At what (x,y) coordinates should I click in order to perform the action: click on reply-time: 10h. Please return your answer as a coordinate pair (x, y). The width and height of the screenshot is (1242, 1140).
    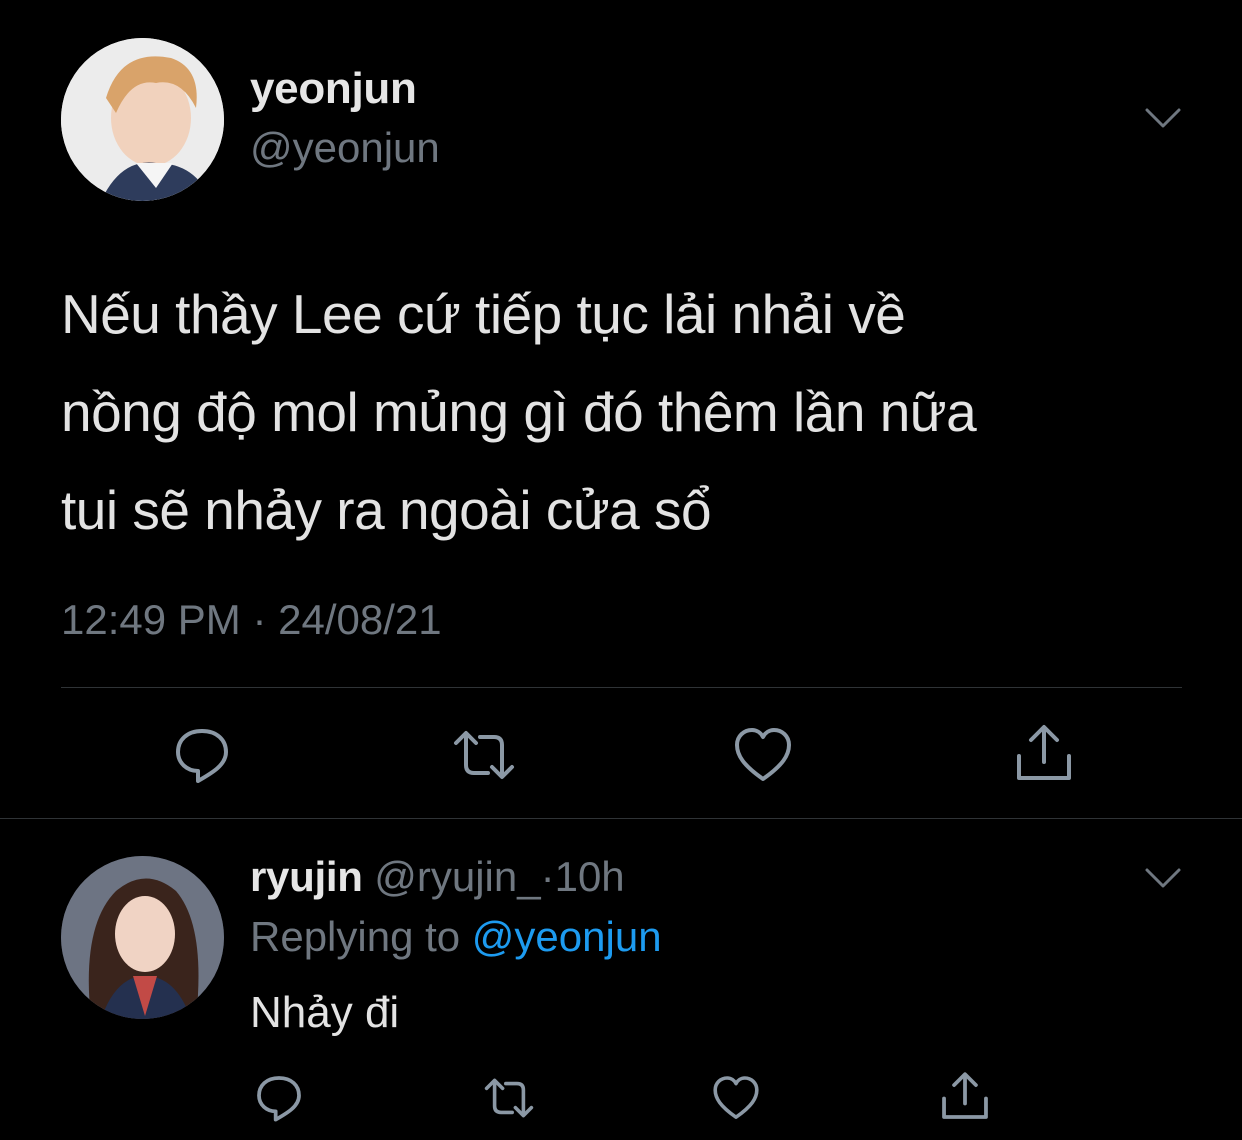
    Looking at the image, I should click on (590, 876).